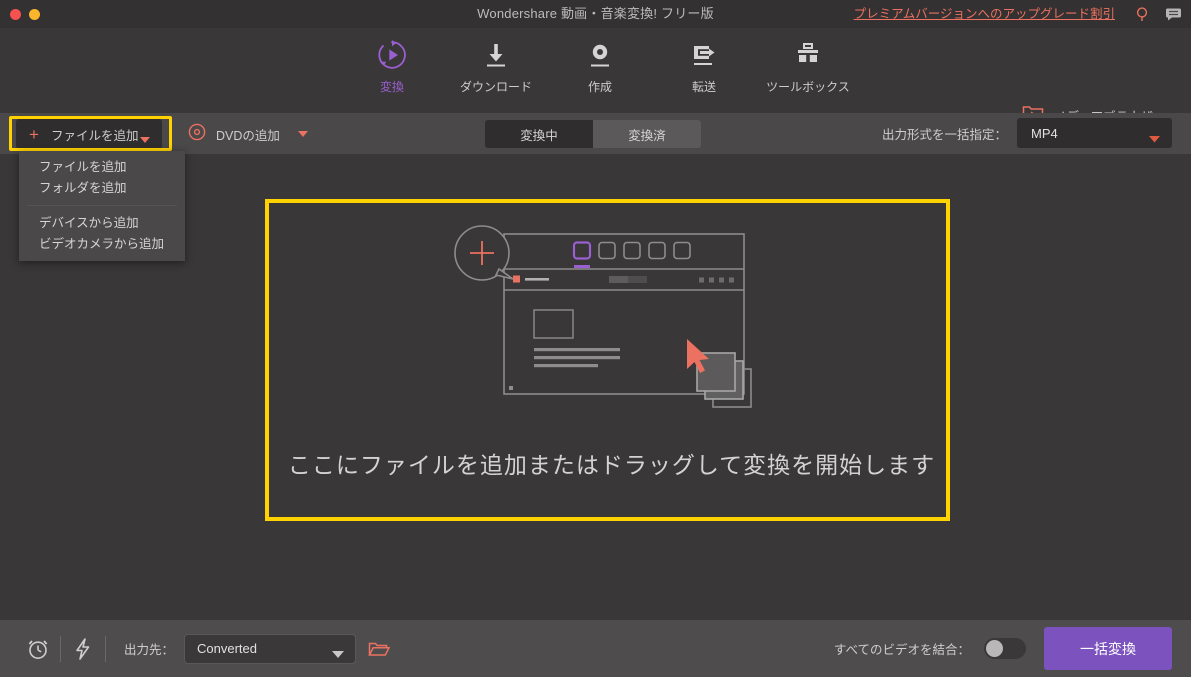 This screenshot has width=1191, height=677. Describe the element at coordinates (994, 648) in the screenshot. I see `toggle-knob` at that location.